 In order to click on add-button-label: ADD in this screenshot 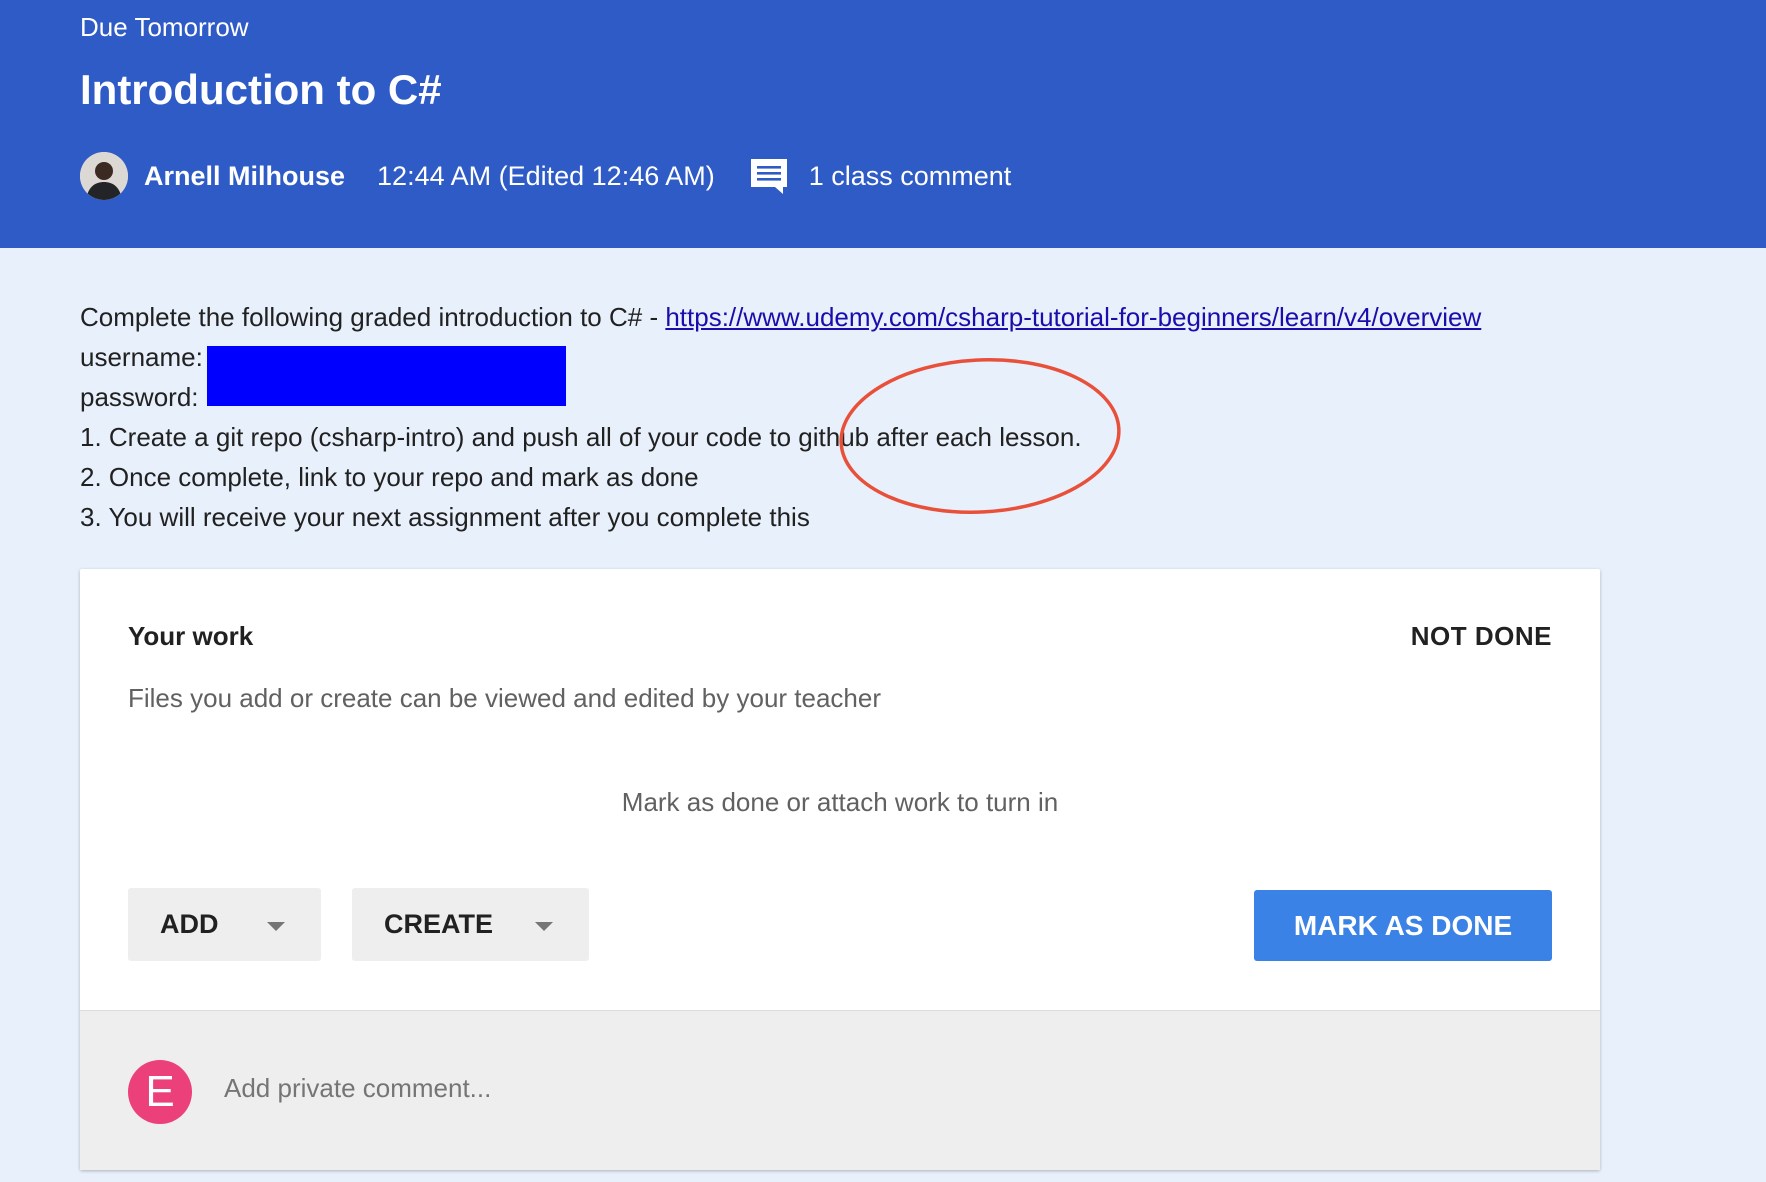, I will do `click(189, 924)`.